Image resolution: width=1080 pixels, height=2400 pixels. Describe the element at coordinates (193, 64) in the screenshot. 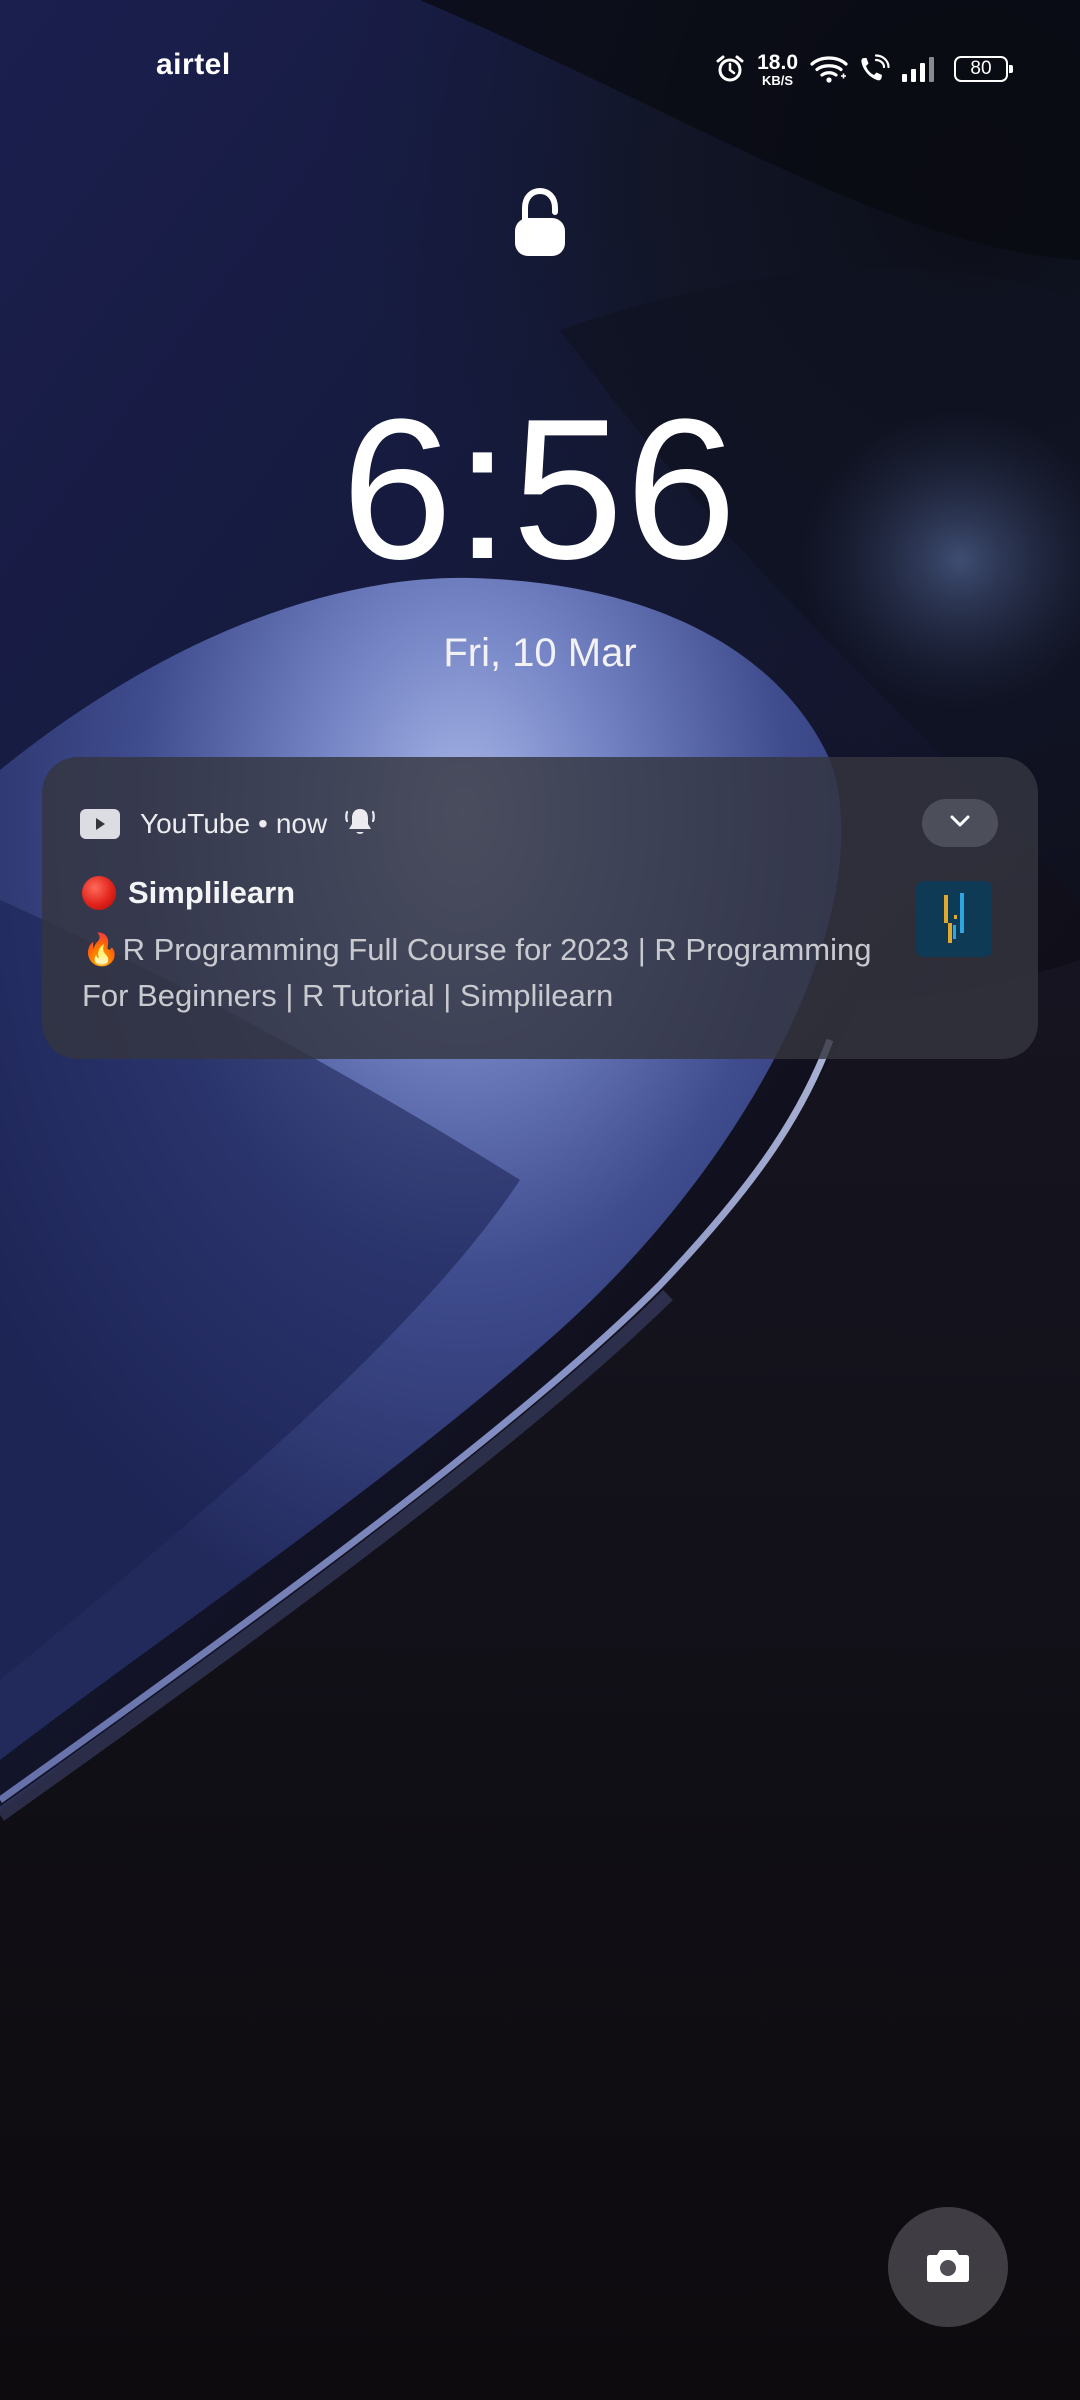

I see `carrier-name: airtel` at that location.